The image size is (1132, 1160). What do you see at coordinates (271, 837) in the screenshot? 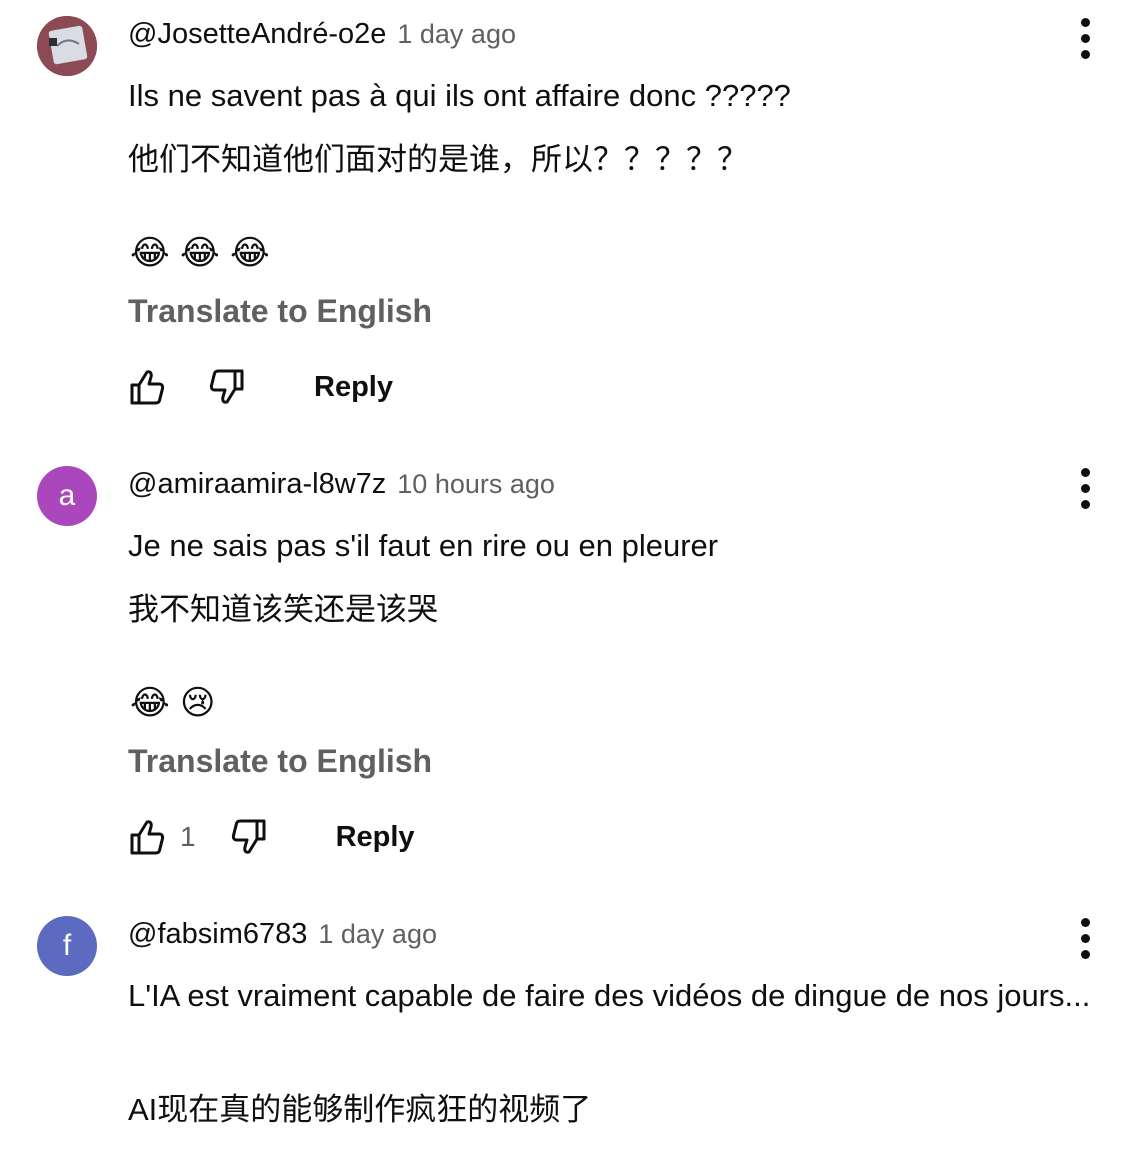
I see `comment-actions: 1 Reply` at bounding box center [271, 837].